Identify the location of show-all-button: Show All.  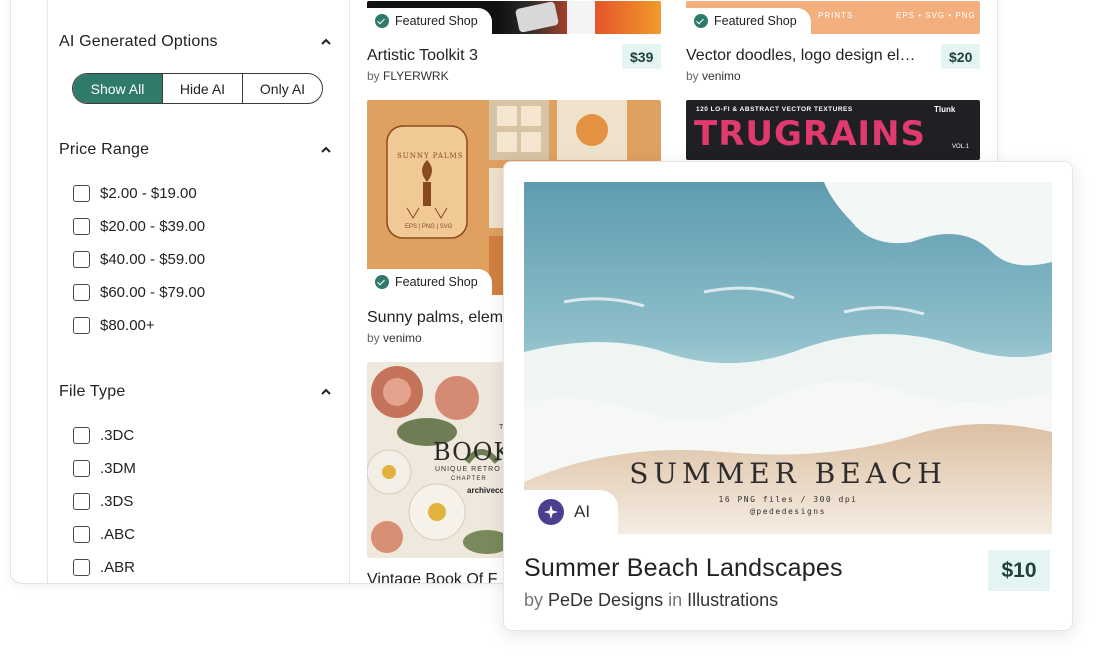
(118, 88).